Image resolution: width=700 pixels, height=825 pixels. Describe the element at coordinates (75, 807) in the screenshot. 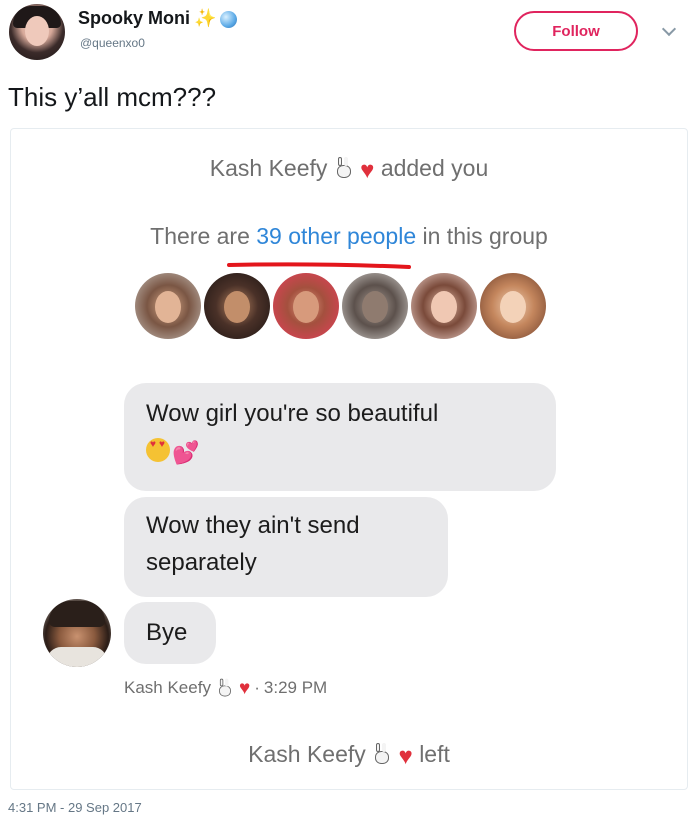

I see `tweet-timestamp: 4:31 PM - 29 Sep 2017` at that location.